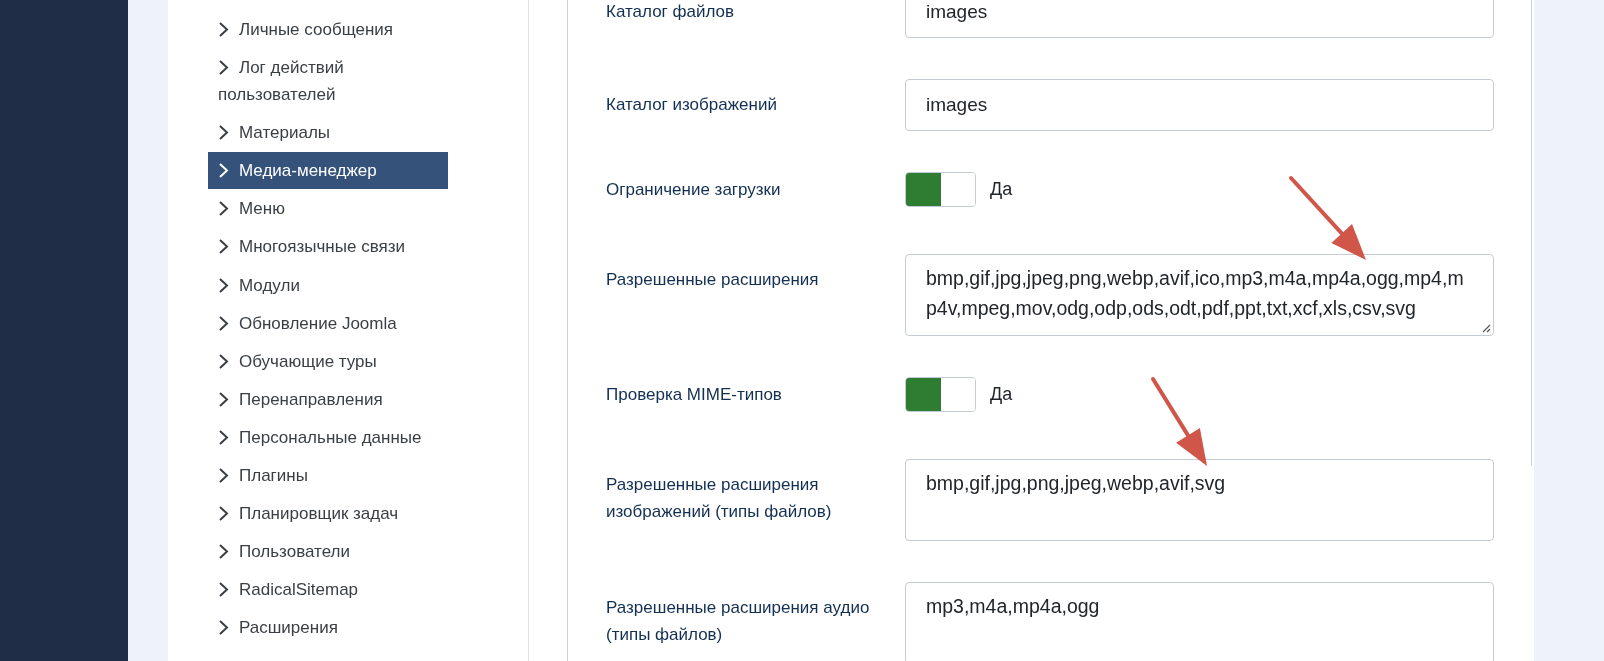 This screenshot has height=661, width=1604. I want to click on resize-handle-icon, so click(1486, 328).